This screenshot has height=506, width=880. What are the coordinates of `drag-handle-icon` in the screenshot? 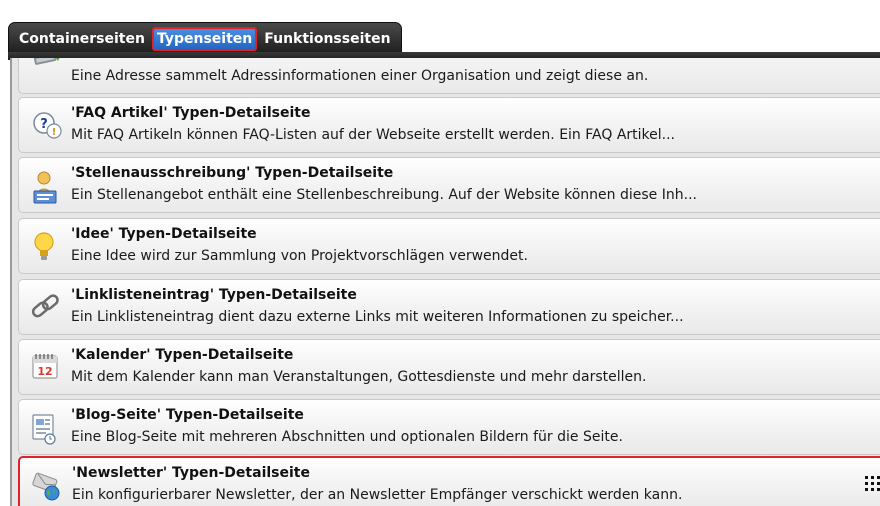 It's located at (872, 484).